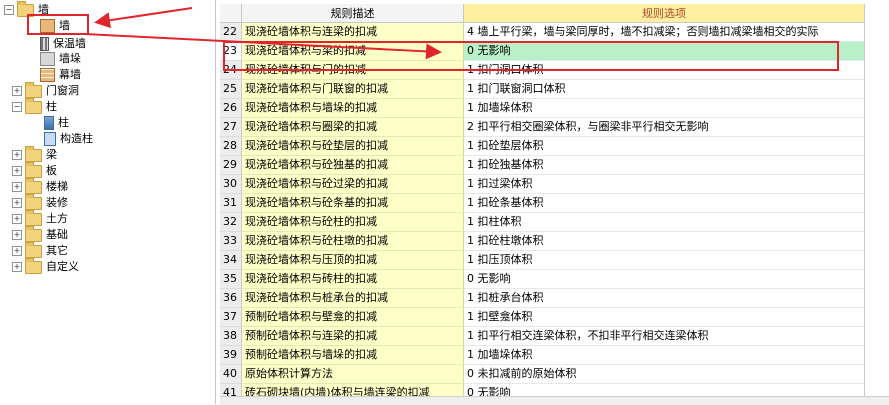 The height and width of the screenshot is (405, 889). I want to click on rule-description-cell: 现浇砼墙体积与砼柱墩的扣减, so click(353, 241).